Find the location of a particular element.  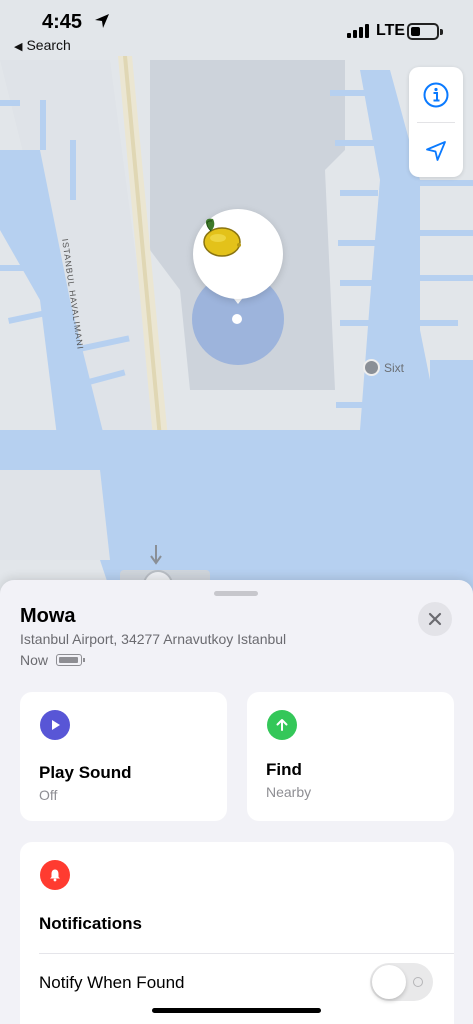

close-icon is located at coordinates (435, 619).